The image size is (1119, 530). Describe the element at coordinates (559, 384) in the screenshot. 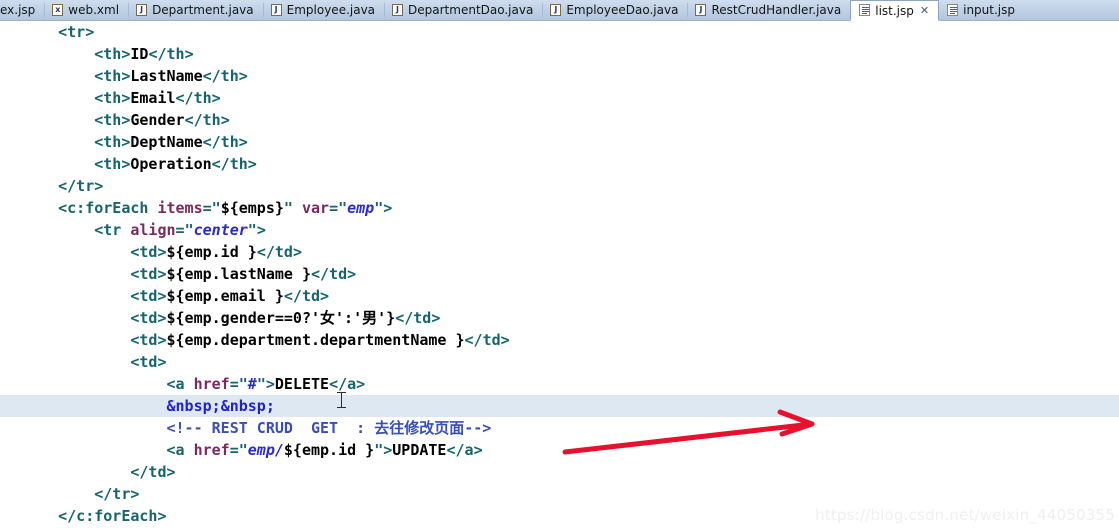

I see `code-line: <a href="#">DELETE</a>` at that location.